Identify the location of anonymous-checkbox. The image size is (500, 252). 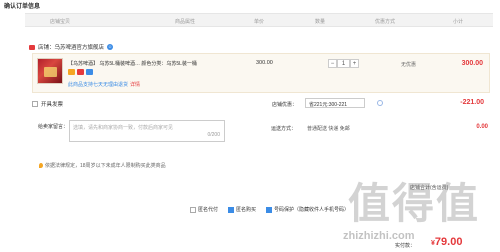
(231, 209).